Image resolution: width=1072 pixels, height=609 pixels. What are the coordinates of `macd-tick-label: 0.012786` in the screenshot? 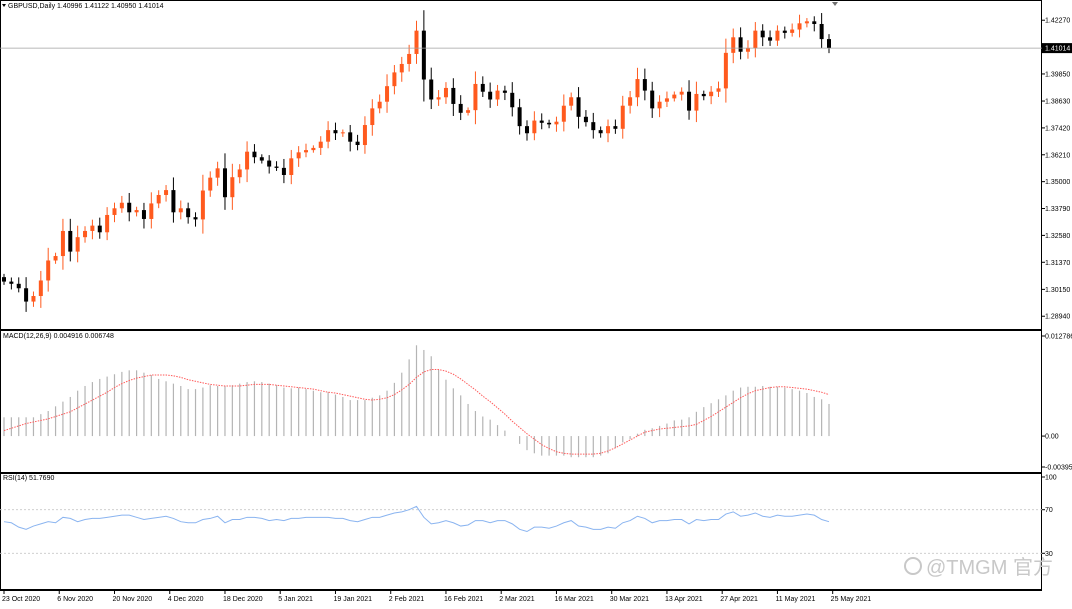 It's located at (1058, 337).